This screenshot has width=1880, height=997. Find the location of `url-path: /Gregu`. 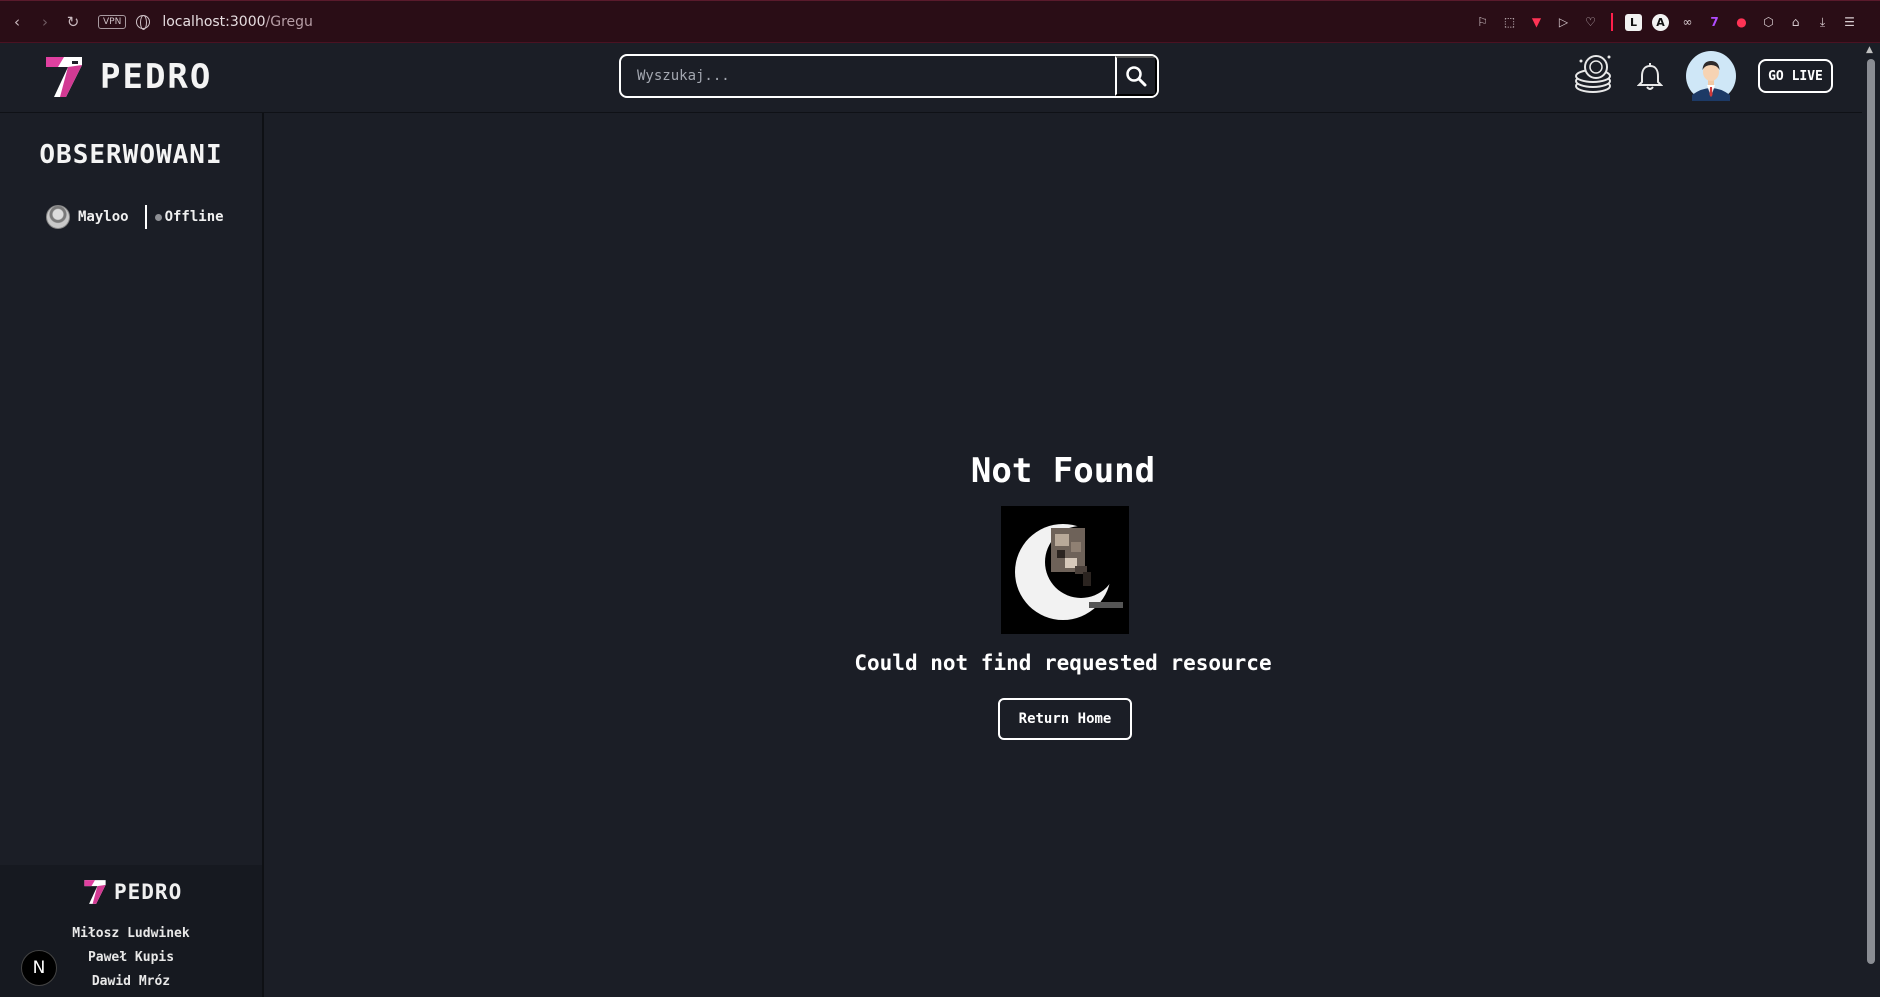

url-path: /Gregu is located at coordinates (289, 21).